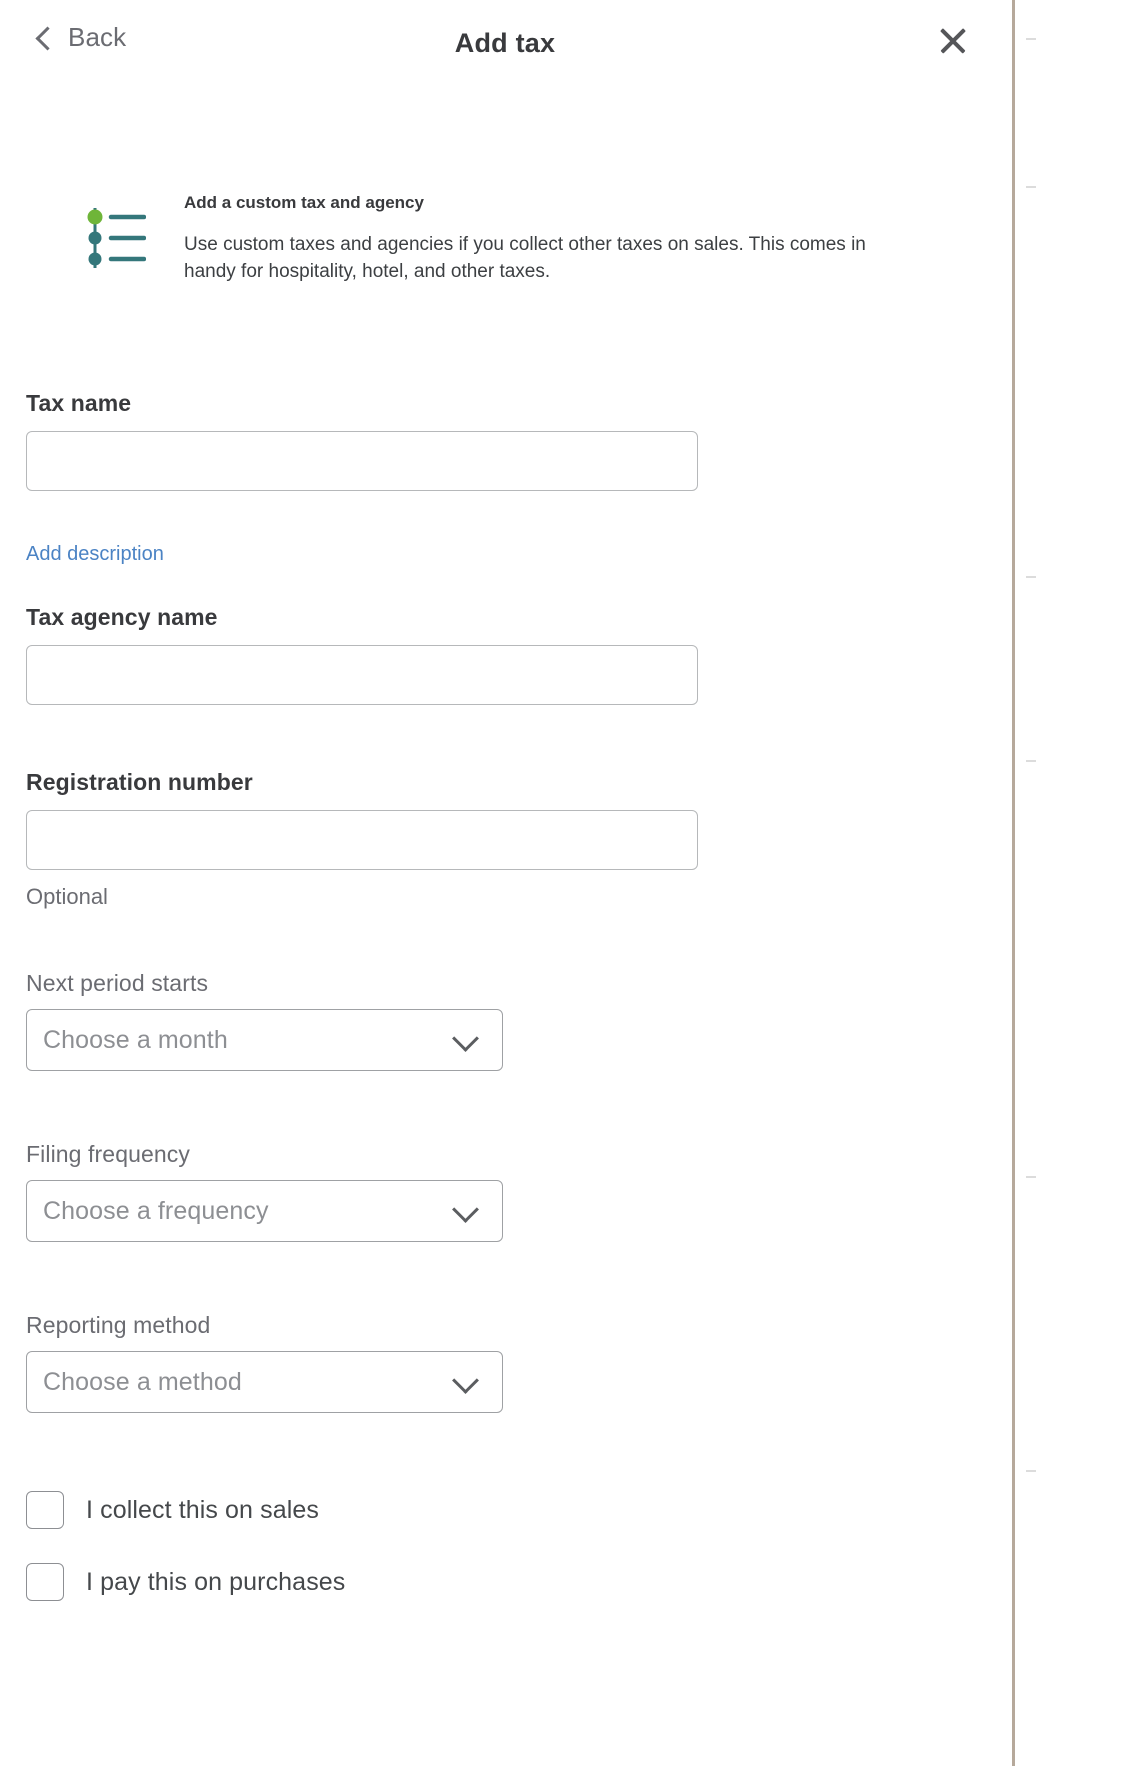 This screenshot has width=1146, height=1766. I want to click on field-tax-name: Tax name, so click(505, 440).